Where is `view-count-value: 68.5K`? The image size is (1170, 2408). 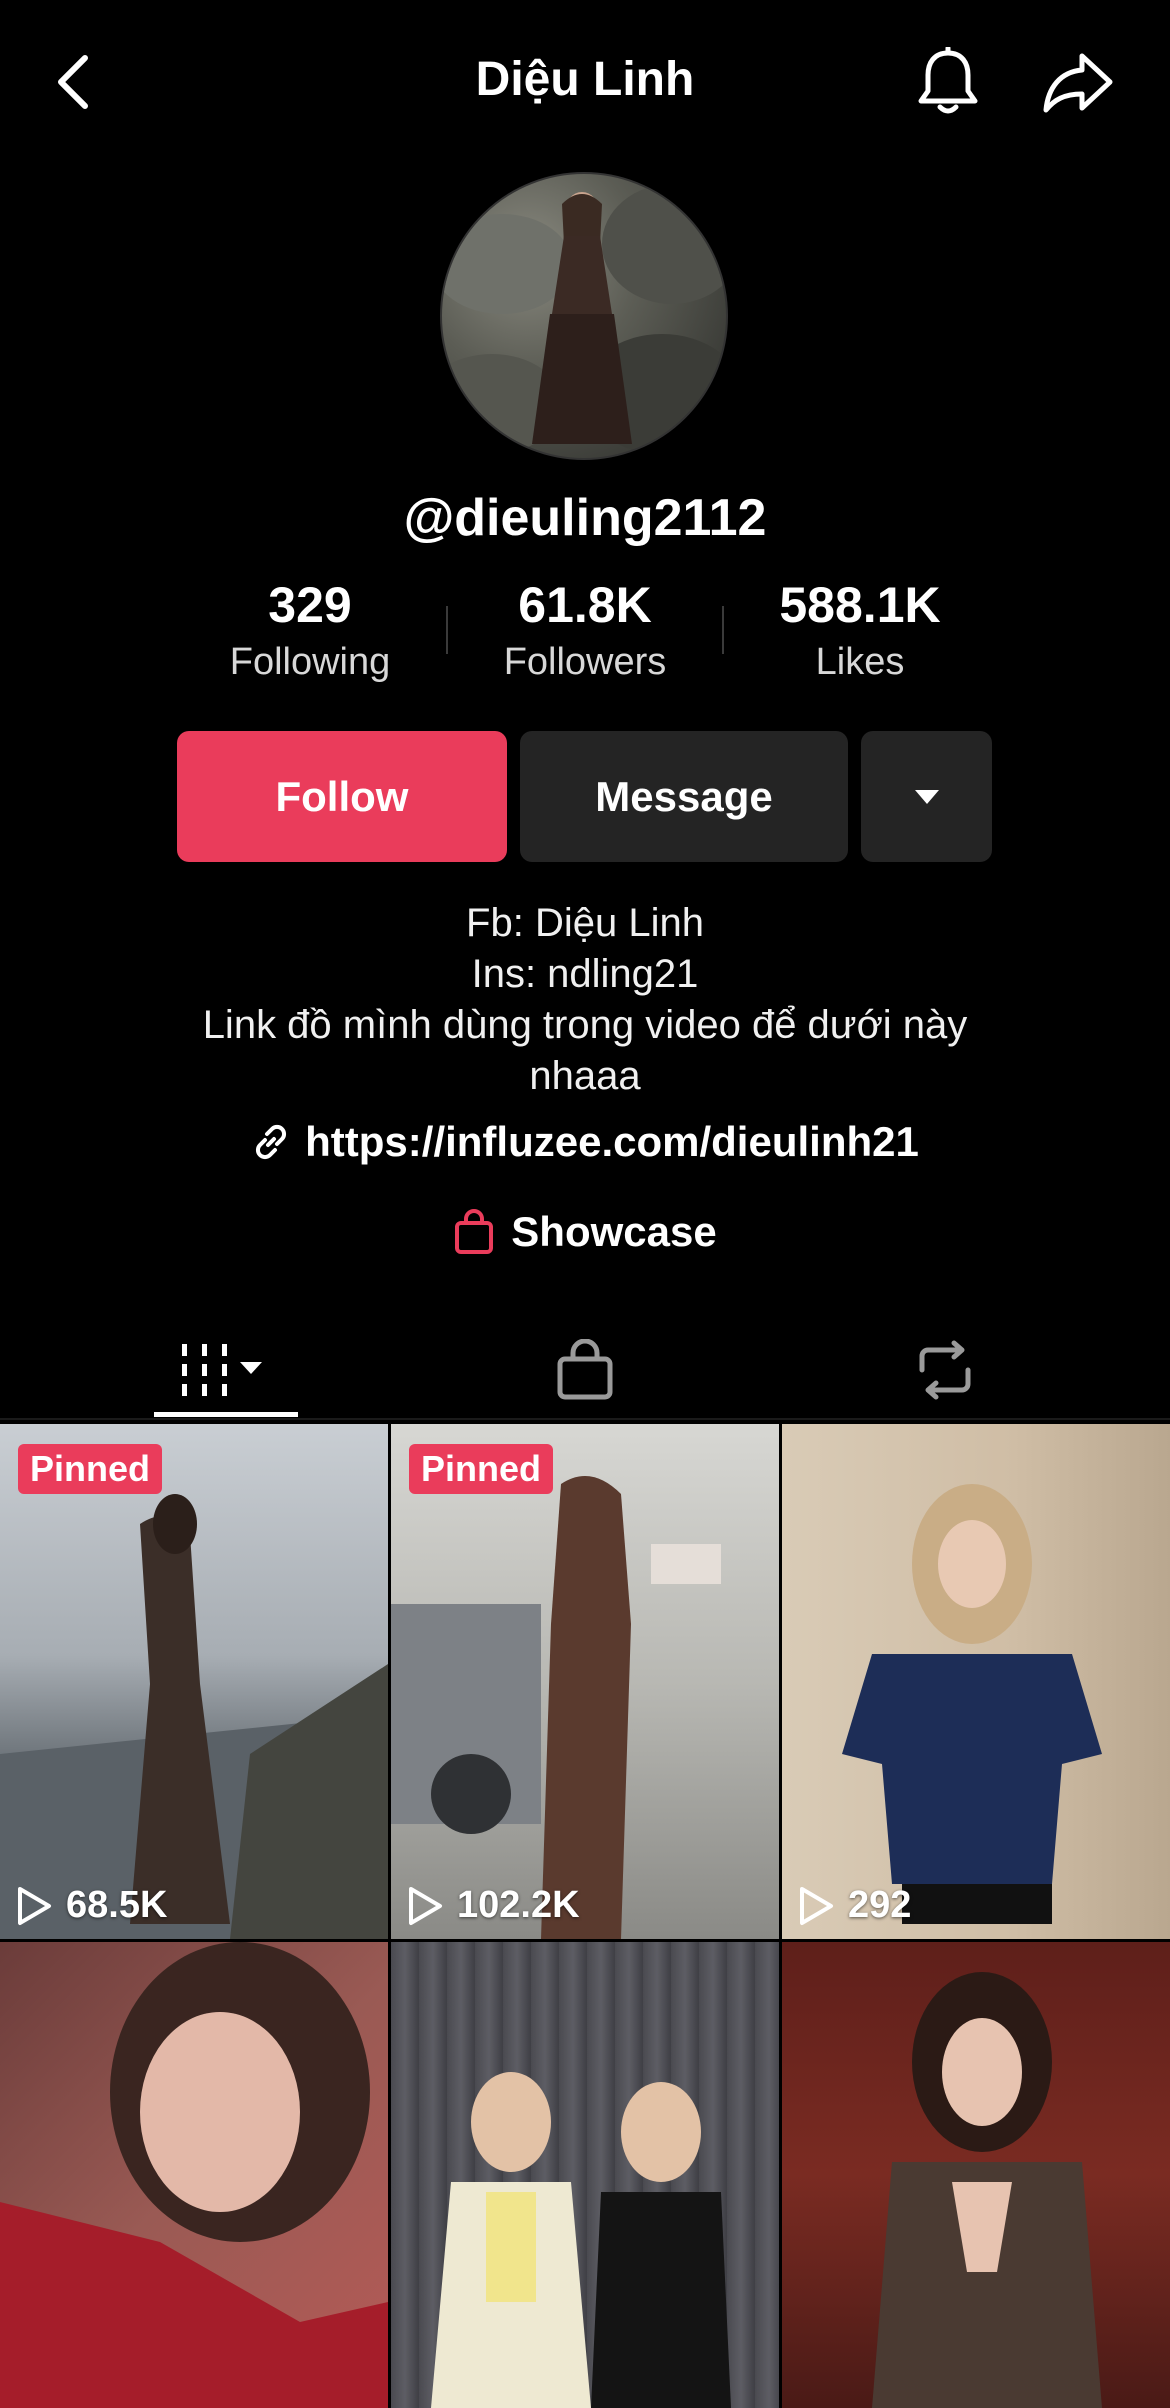 view-count-value: 68.5K is located at coordinates (117, 1905).